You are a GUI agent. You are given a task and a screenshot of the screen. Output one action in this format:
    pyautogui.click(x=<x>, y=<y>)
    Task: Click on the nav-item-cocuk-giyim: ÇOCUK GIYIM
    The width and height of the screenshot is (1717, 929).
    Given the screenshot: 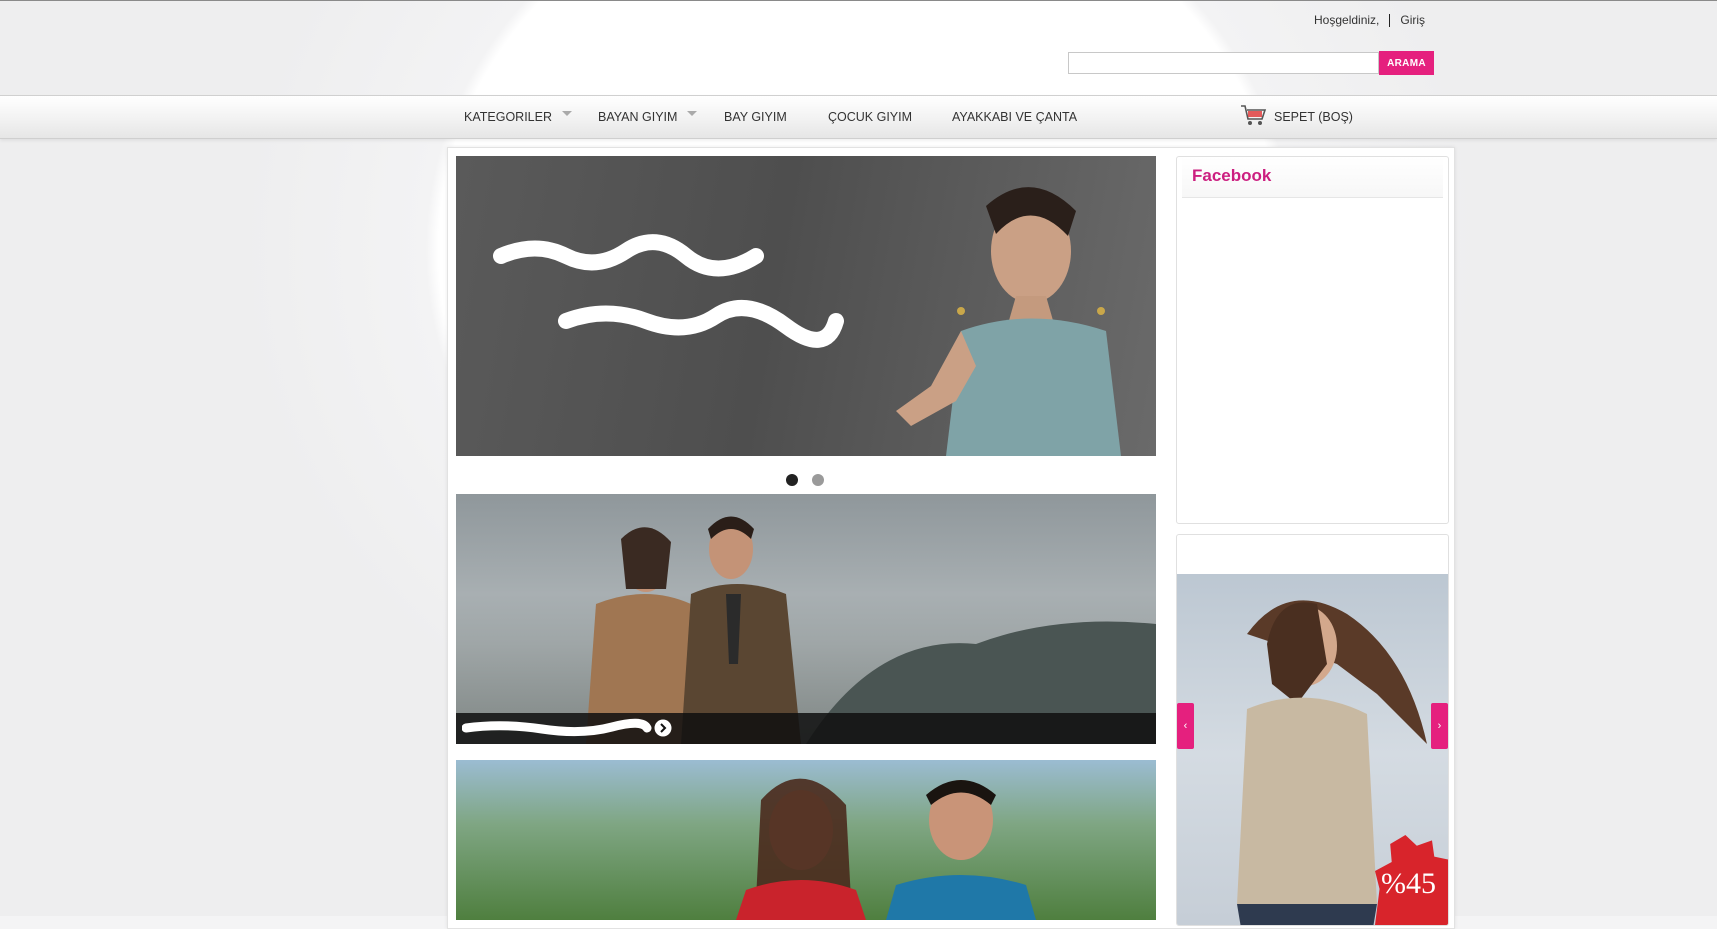 What is the action you would take?
    pyautogui.click(x=870, y=117)
    